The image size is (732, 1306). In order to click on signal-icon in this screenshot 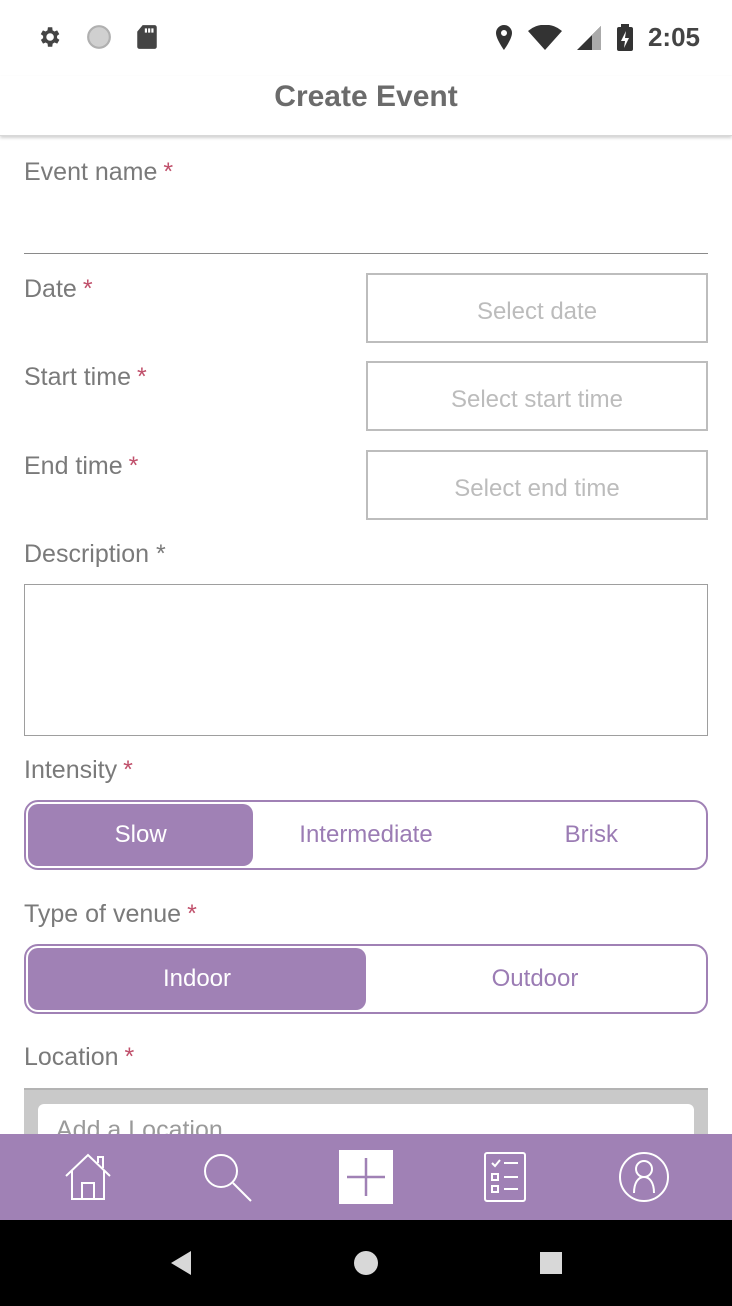, I will do `click(588, 37)`.